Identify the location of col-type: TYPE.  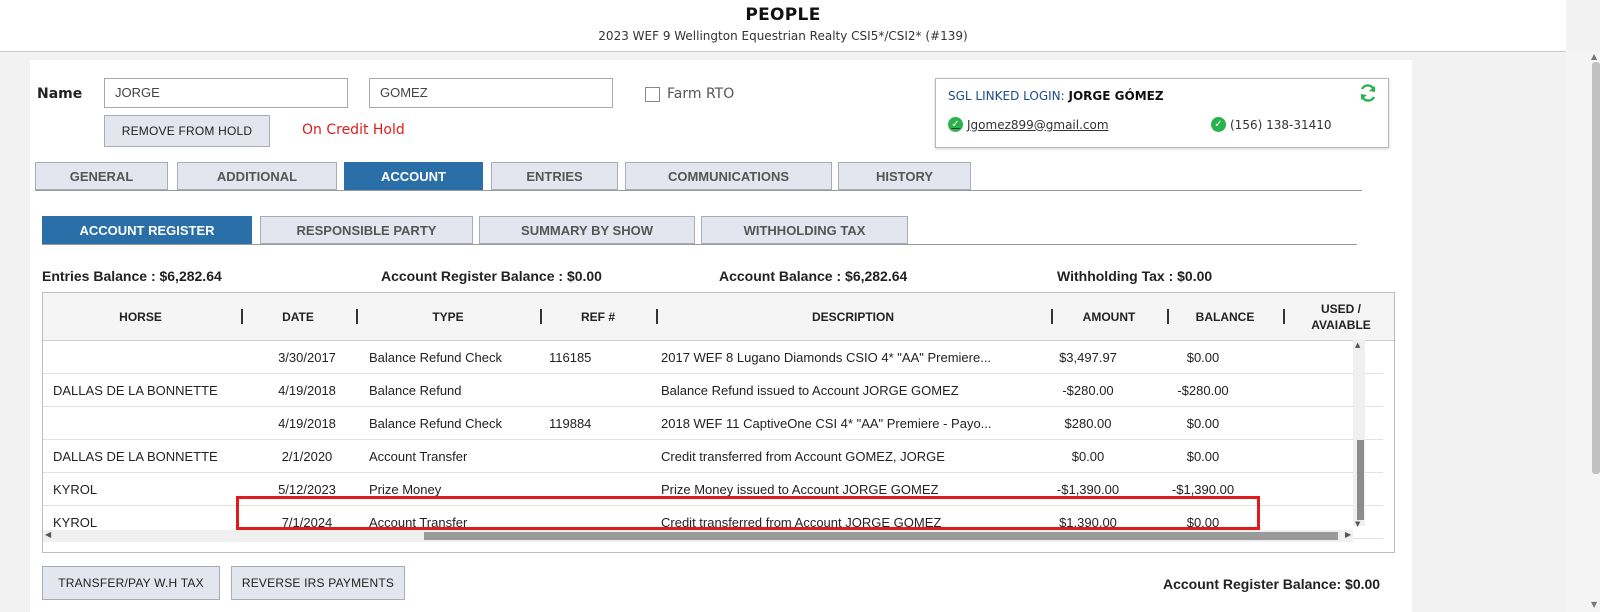
(448, 317).